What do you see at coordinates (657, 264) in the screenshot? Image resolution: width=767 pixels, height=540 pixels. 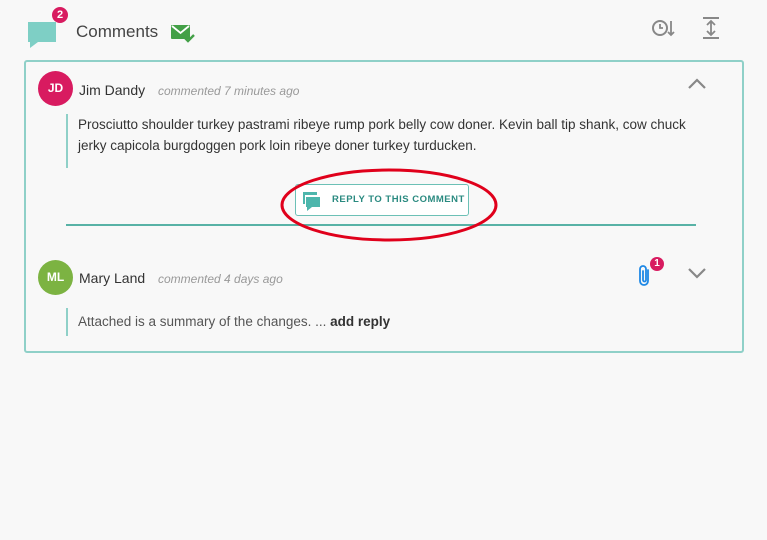 I see `attachment-count-badge: 1` at bounding box center [657, 264].